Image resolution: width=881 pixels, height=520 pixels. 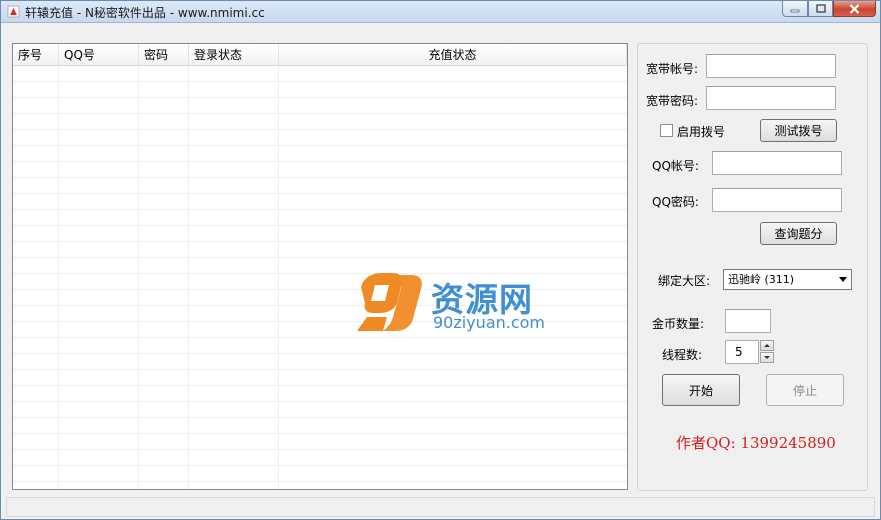 What do you see at coordinates (145, 13) in the screenshot?
I see `window-title: 轩辕充值 - N秘密软件出品 - www.nmimi.cc` at bounding box center [145, 13].